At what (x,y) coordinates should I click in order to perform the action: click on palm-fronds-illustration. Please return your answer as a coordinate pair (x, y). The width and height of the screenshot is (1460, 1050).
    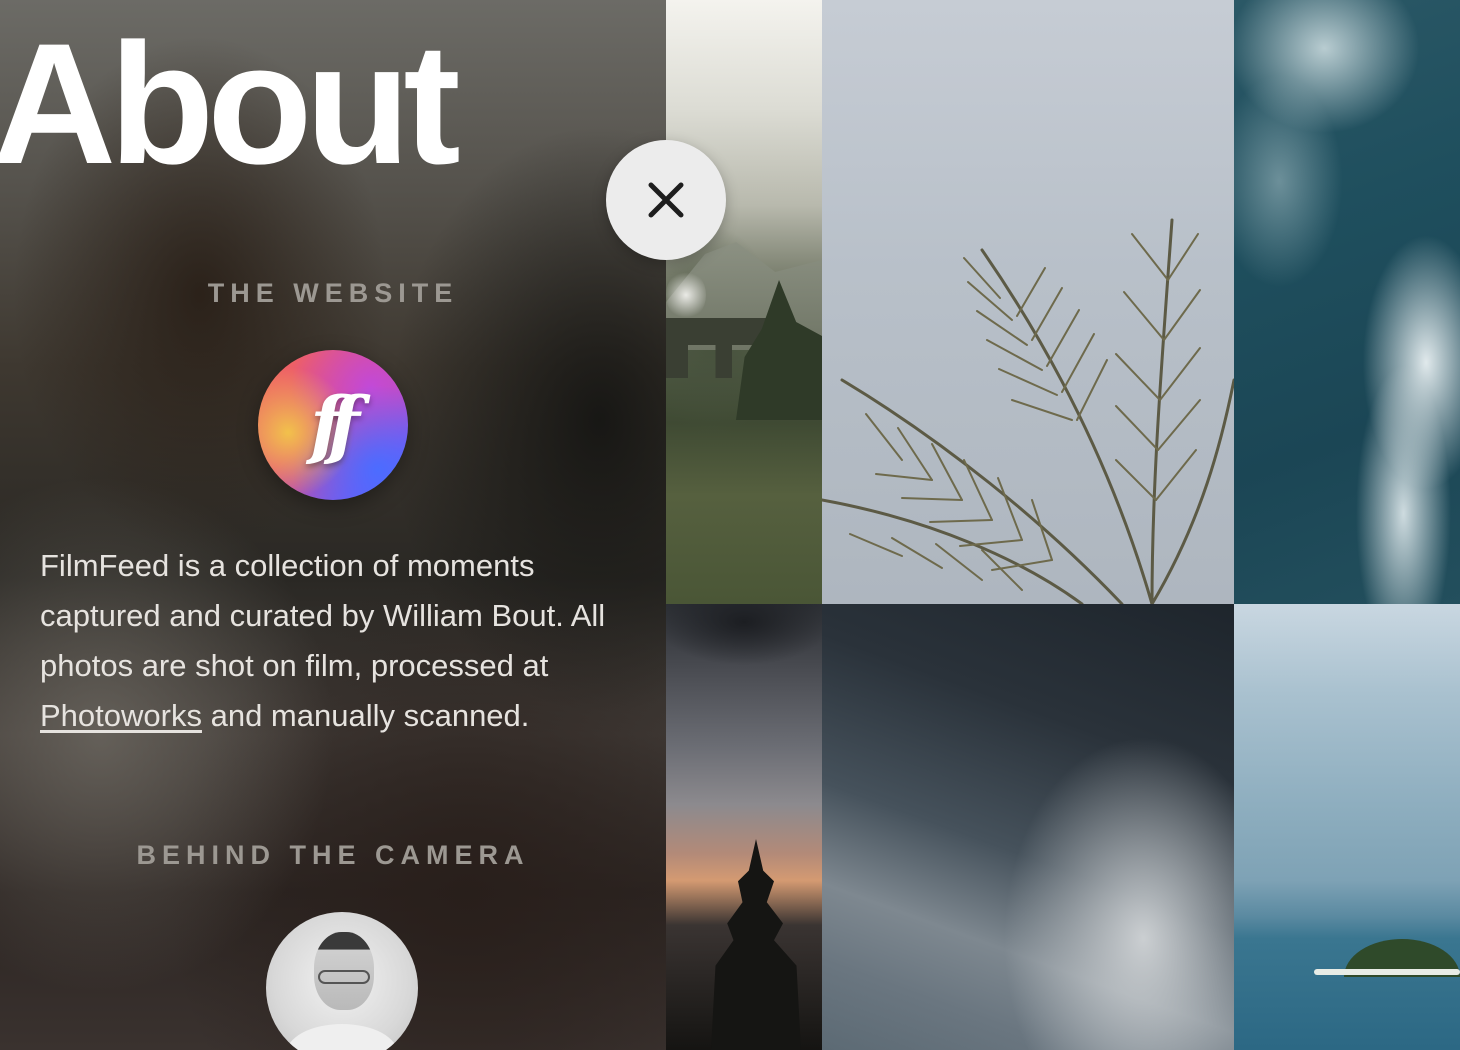
    Looking at the image, I should click on (1028, 411).